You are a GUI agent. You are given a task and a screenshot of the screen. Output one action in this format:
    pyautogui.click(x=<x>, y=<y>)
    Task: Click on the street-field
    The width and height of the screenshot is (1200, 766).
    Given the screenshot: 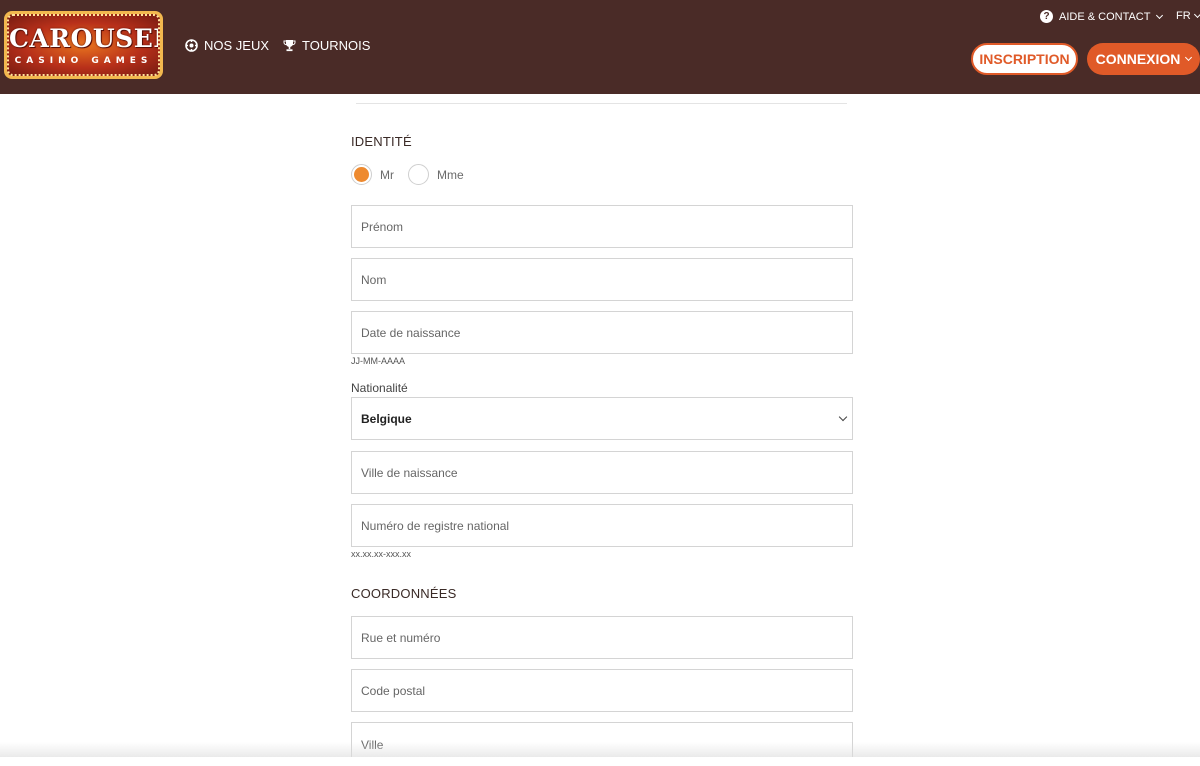 What is the action you would take?
    pyautogui.click(x=602, y=637)
    